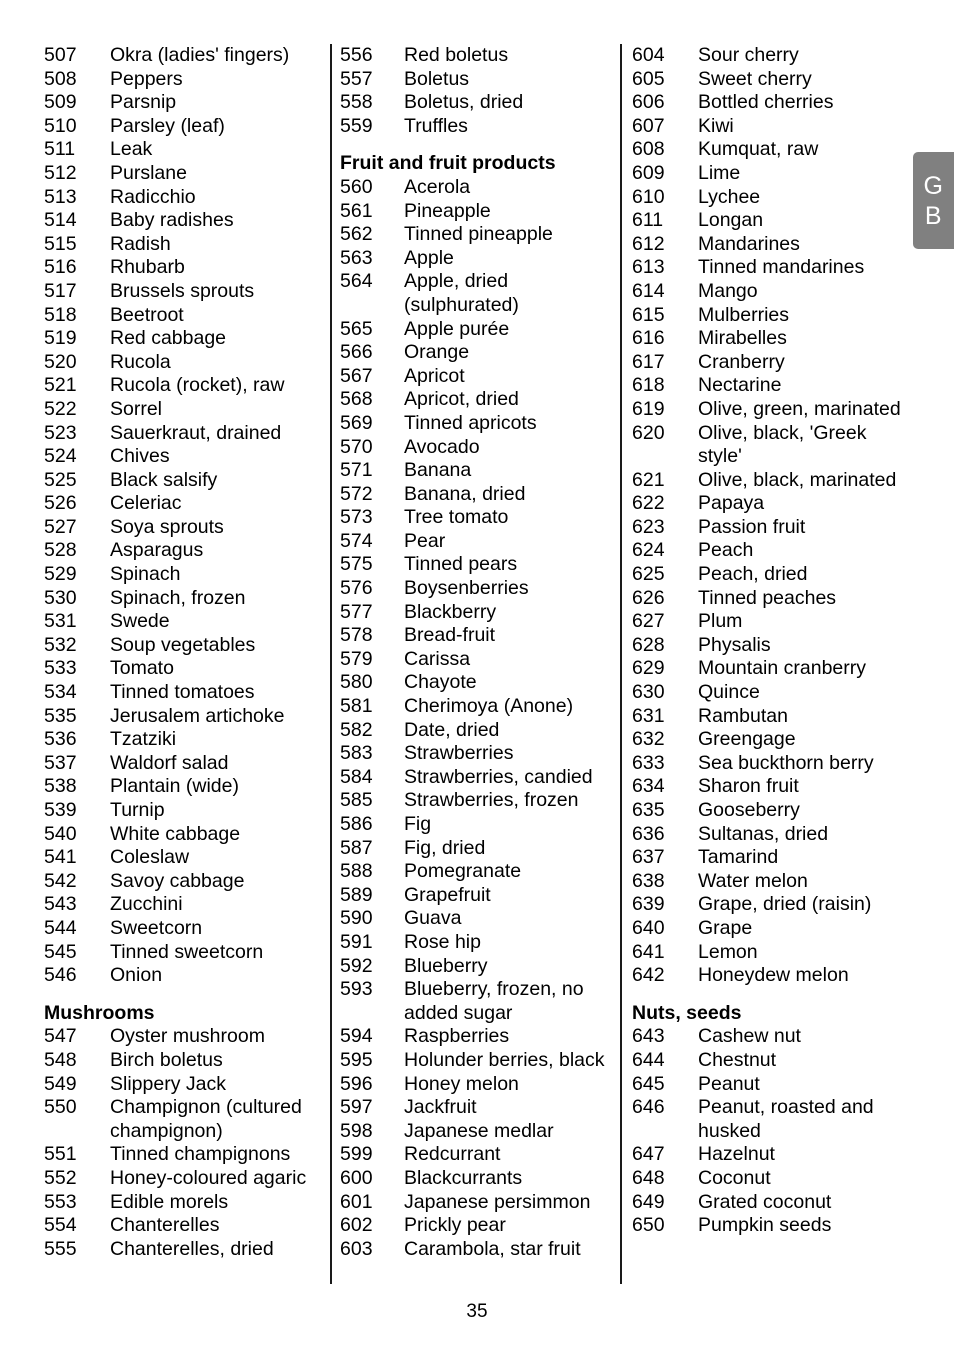 The height and width of the screenshot is (1352, 954). I want to click on item-code: 603, so click(356, 1248).